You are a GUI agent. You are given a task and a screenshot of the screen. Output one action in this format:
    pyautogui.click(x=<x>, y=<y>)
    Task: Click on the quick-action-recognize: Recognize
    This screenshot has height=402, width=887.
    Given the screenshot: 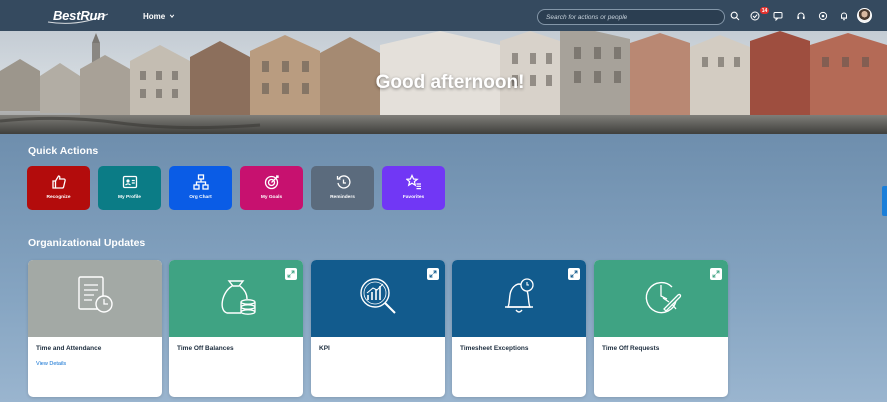 What is the action you would take?
    pyautogui.click(x=58, y=188)
    